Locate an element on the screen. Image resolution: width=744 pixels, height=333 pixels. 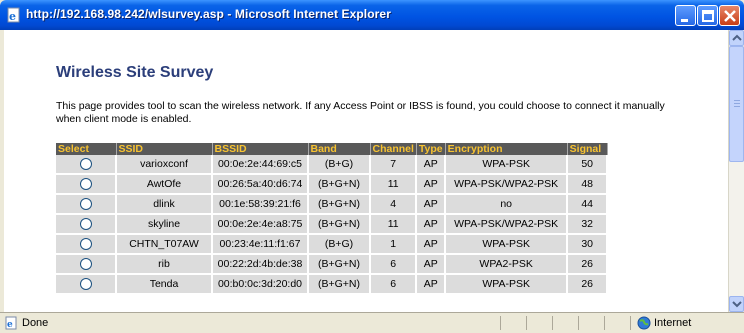
scroll-down-button is located at coordinates (736, 304).